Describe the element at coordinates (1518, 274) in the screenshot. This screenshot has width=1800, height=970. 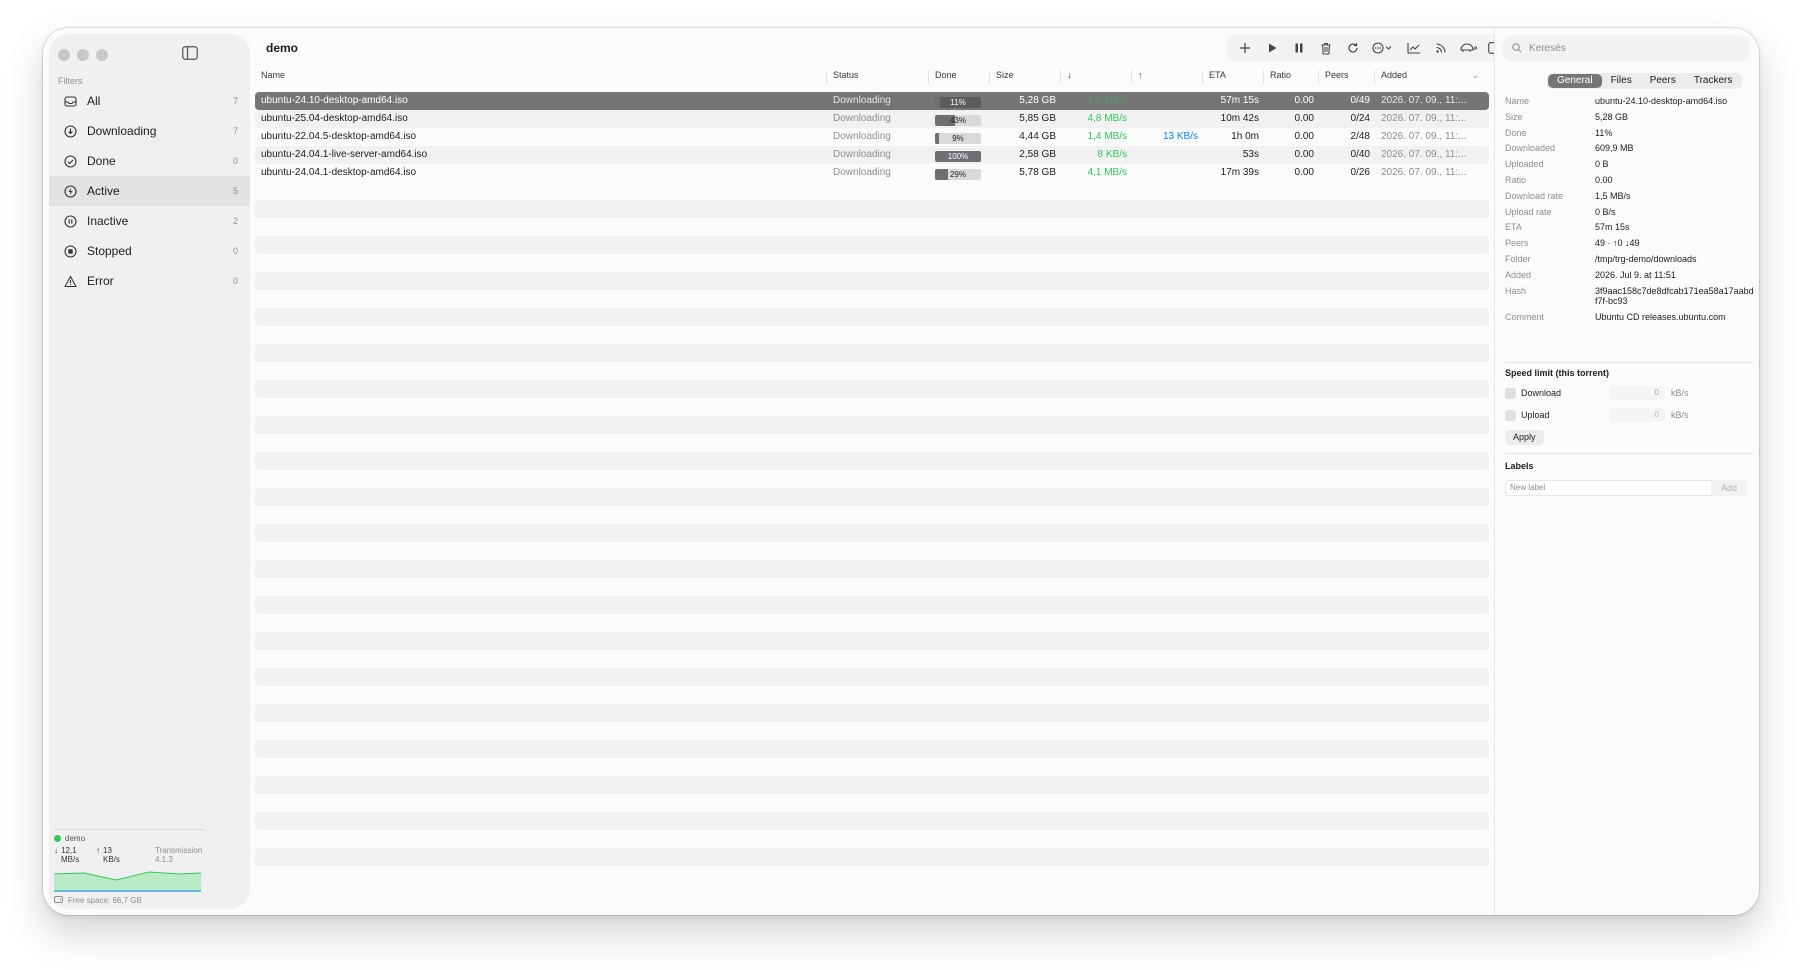
I see `property-key: Added` at that location.